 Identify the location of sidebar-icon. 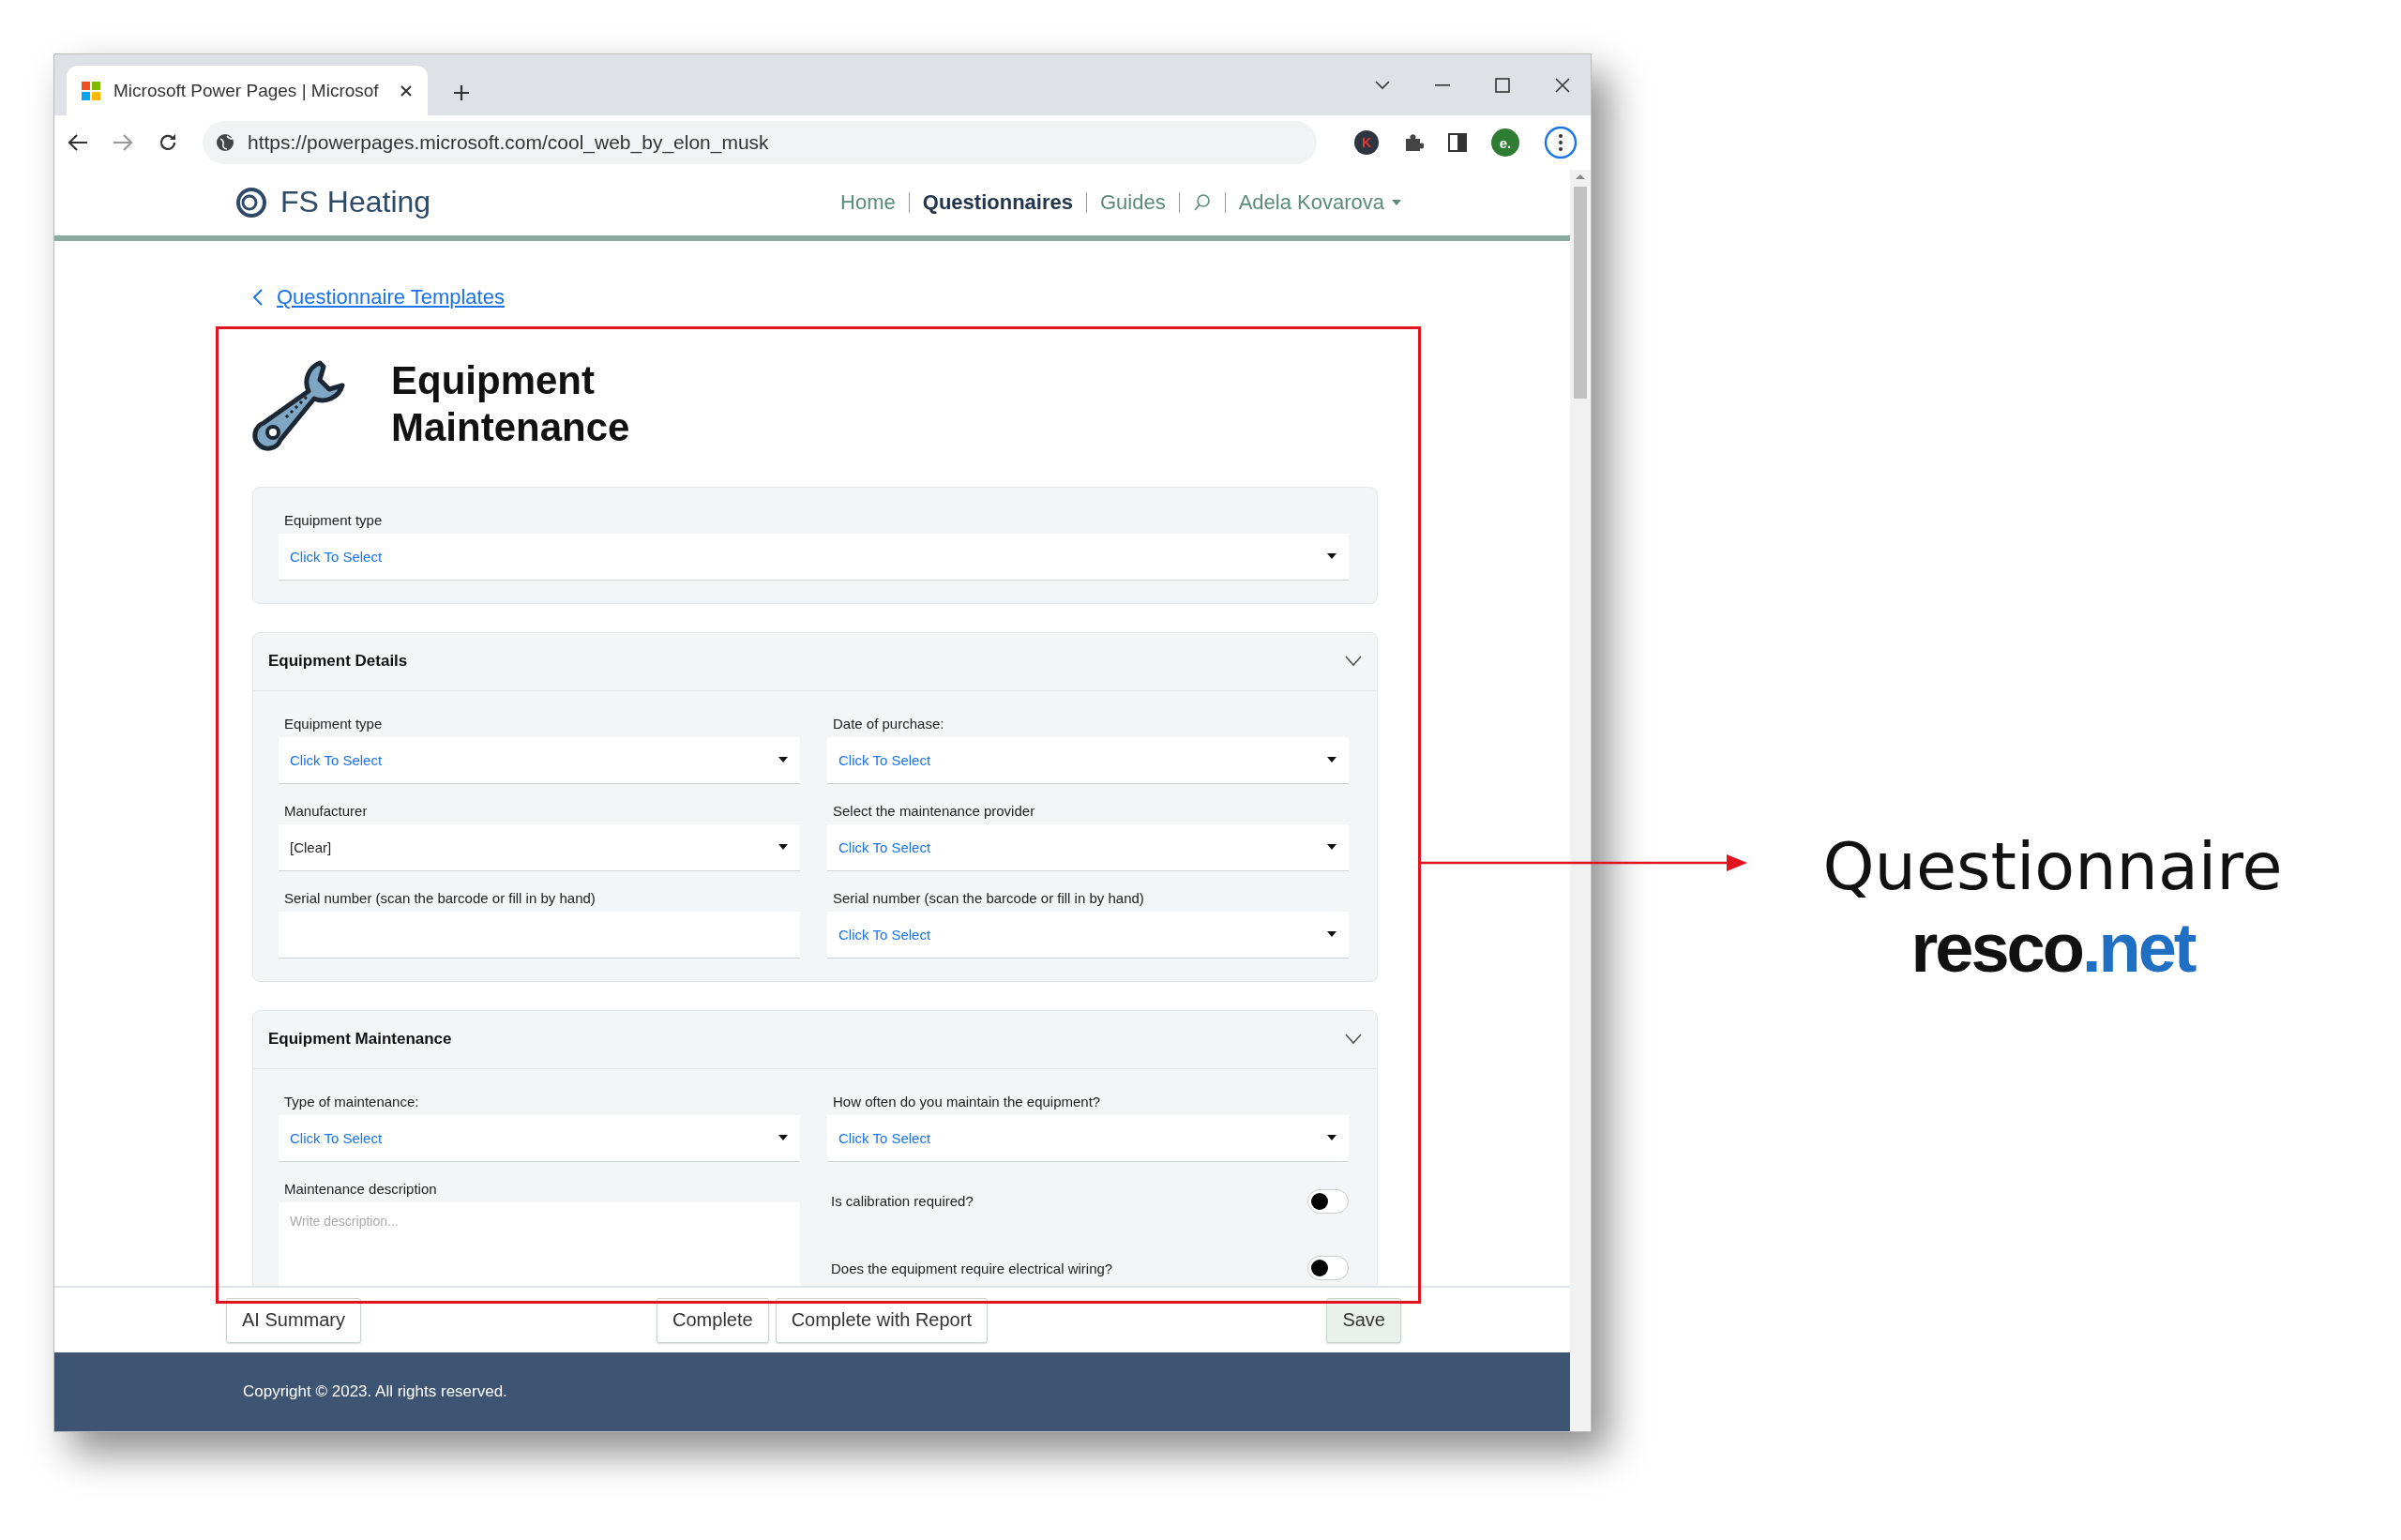
(1457, 142).